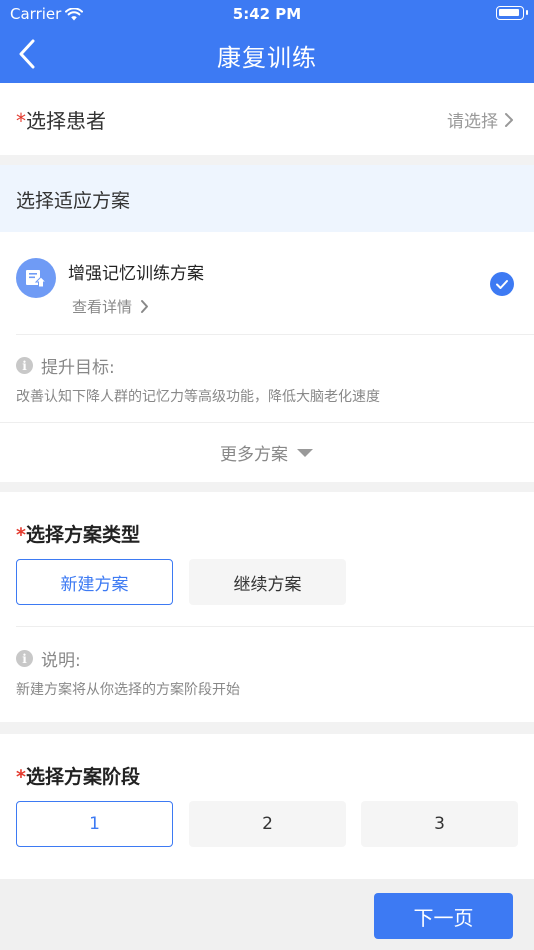 The width and height of the screenshot is (534, 950). Describe the element at coordinates (136, 274) in the screenshot. I see `plan-name: 增强记忆训练方案` at that location.